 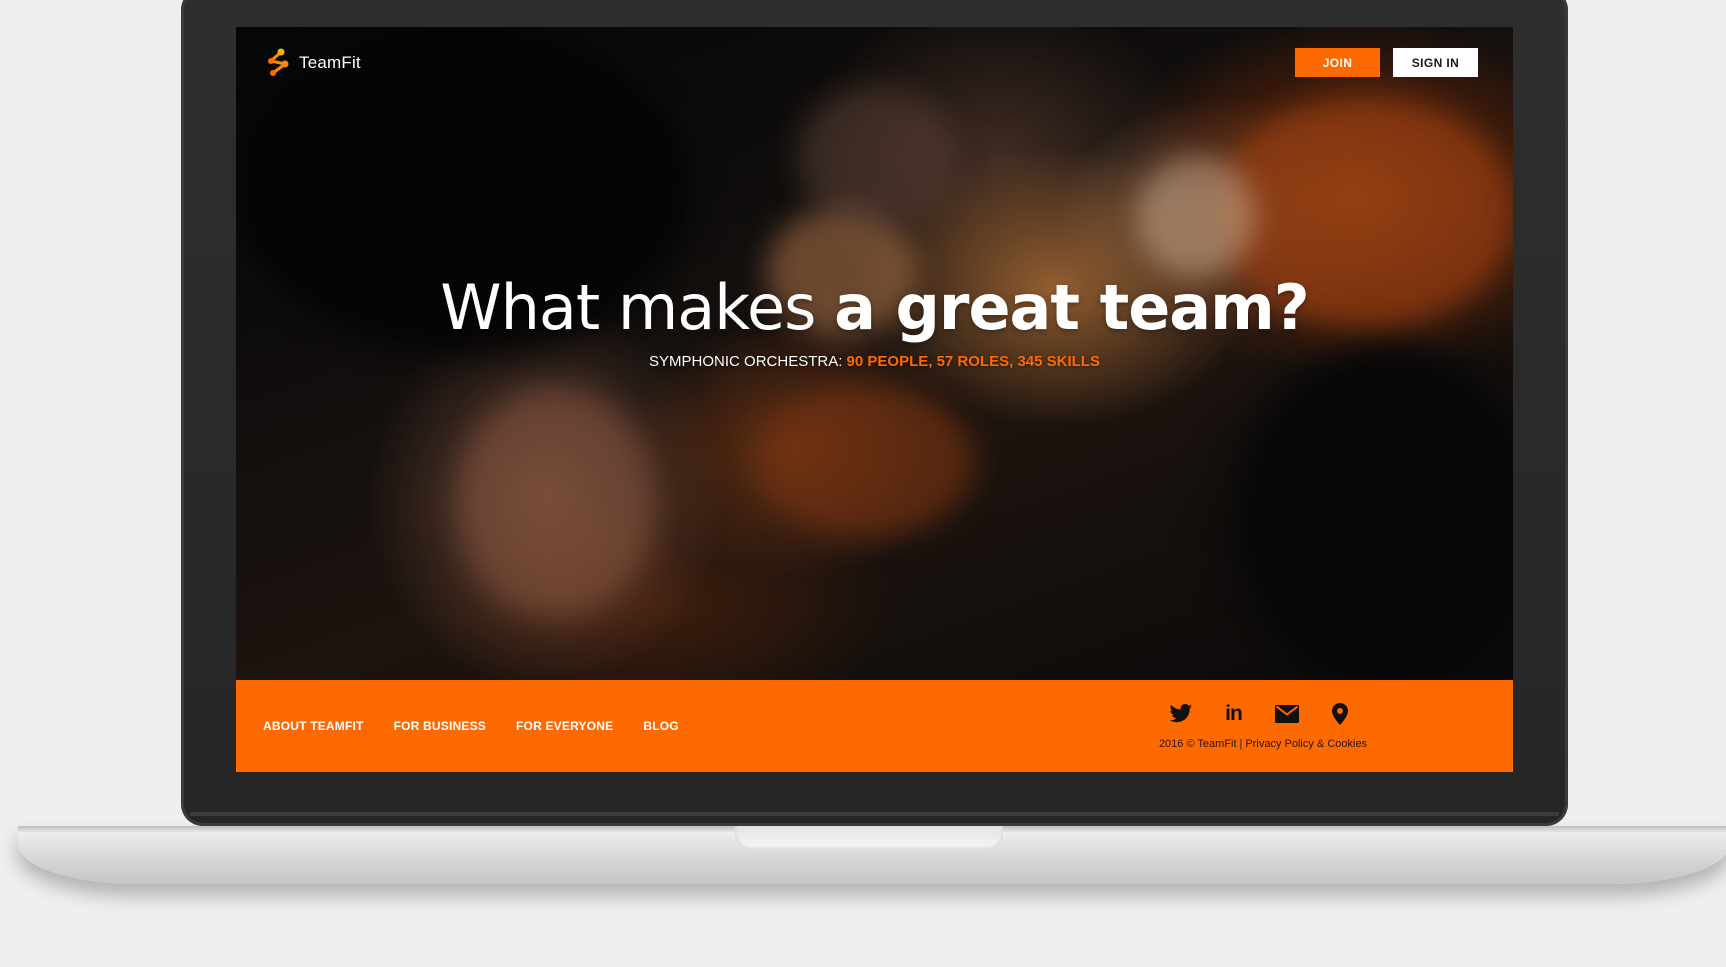 I want to click on laptop-hinge, so click(x=874, y=814).